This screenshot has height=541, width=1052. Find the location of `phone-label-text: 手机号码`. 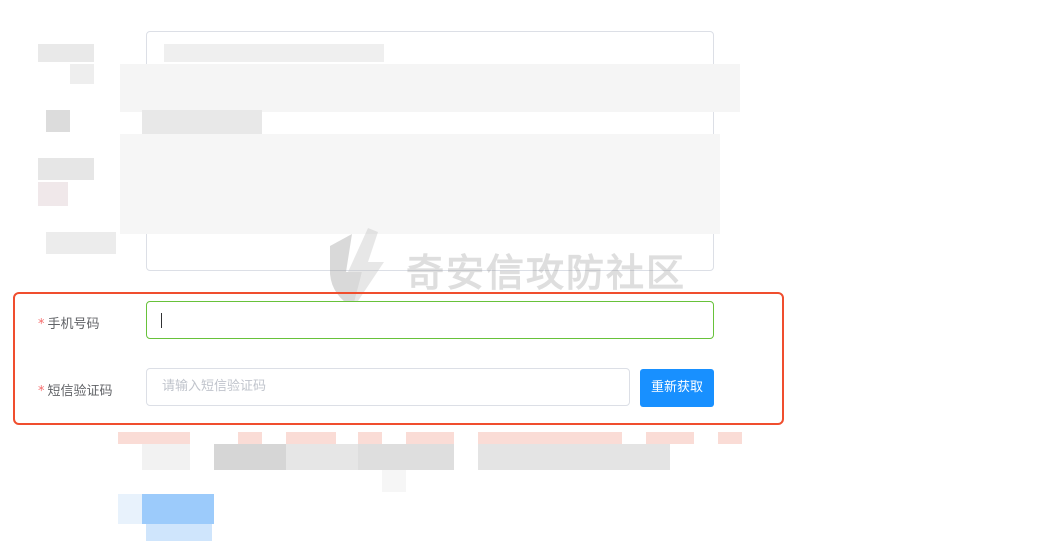

phone-label-text: 手机号码 is located at coordinates (73, 324).